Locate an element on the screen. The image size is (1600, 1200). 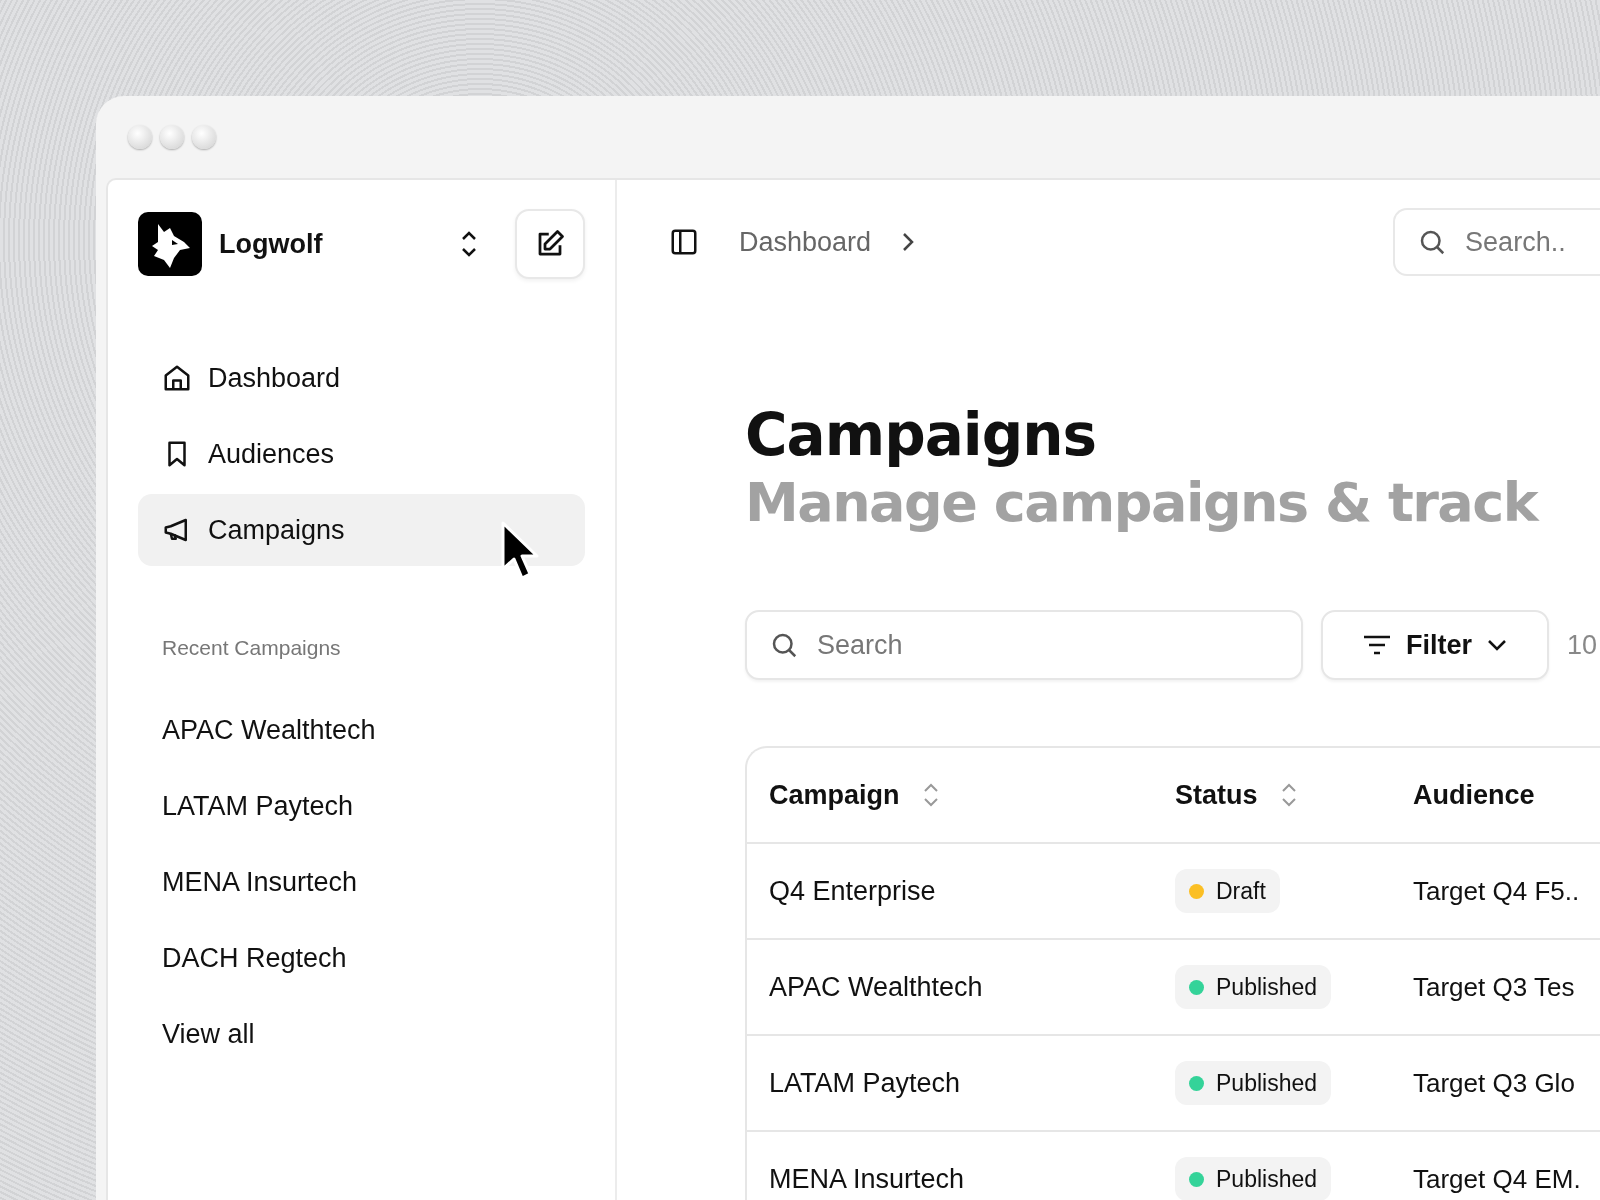
page-subtitle: Manage campaigns & track is located at coordinates (1142, 503).